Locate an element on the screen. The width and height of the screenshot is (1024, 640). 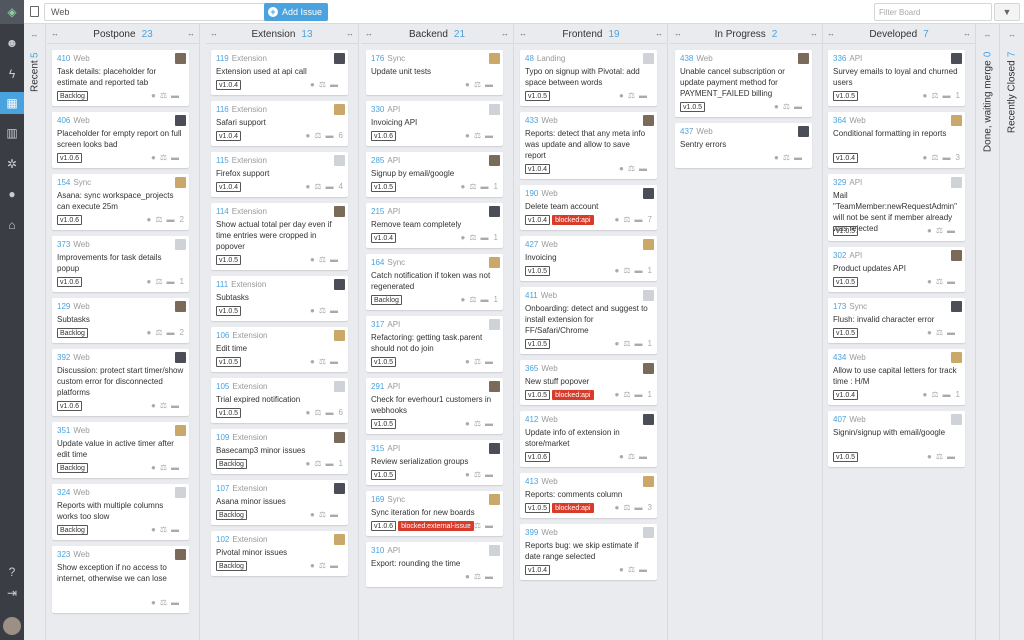
issue-title: Update info of extension in store/market is located at coordinates (588, 438).